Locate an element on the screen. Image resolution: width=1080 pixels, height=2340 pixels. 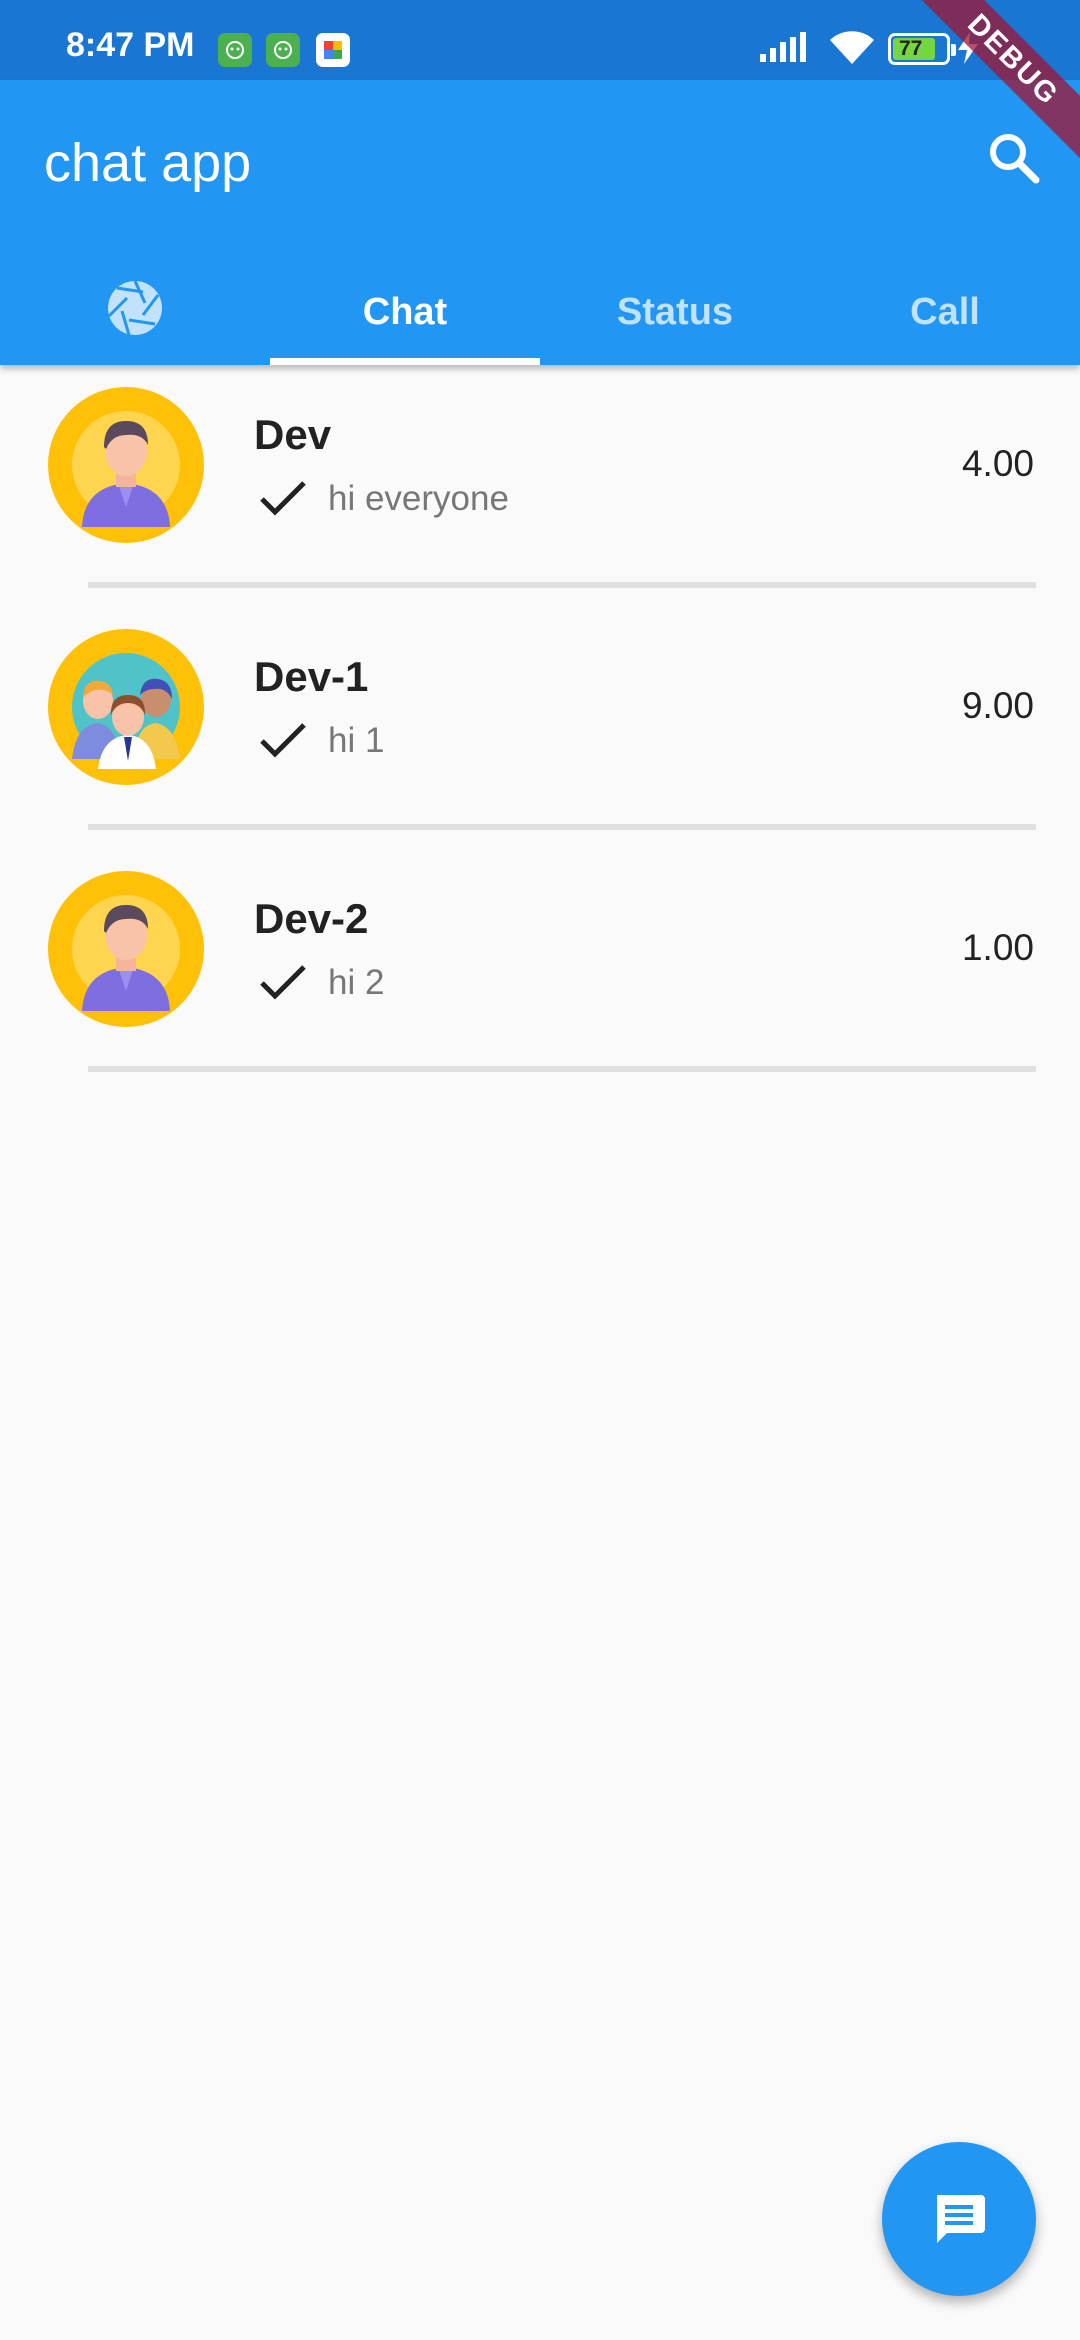
status-bar: 8:47 PM 77 is located at coordinates (540, 40).